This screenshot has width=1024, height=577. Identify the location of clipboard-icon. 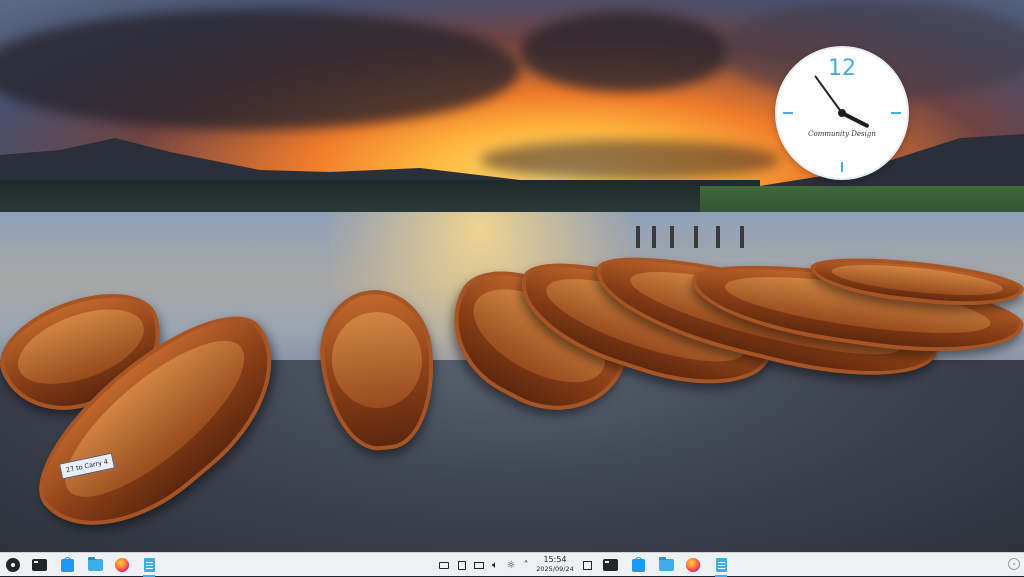
(462, 565).